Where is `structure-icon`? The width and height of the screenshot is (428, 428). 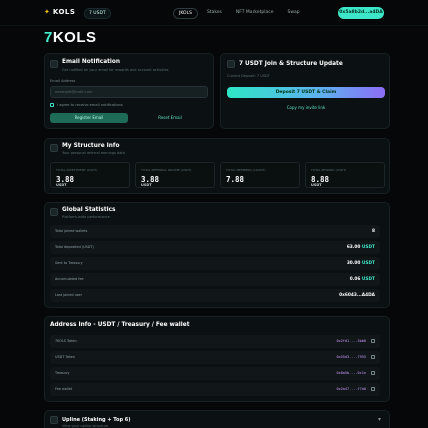 structure-icon is located at coordinates (54, 148).